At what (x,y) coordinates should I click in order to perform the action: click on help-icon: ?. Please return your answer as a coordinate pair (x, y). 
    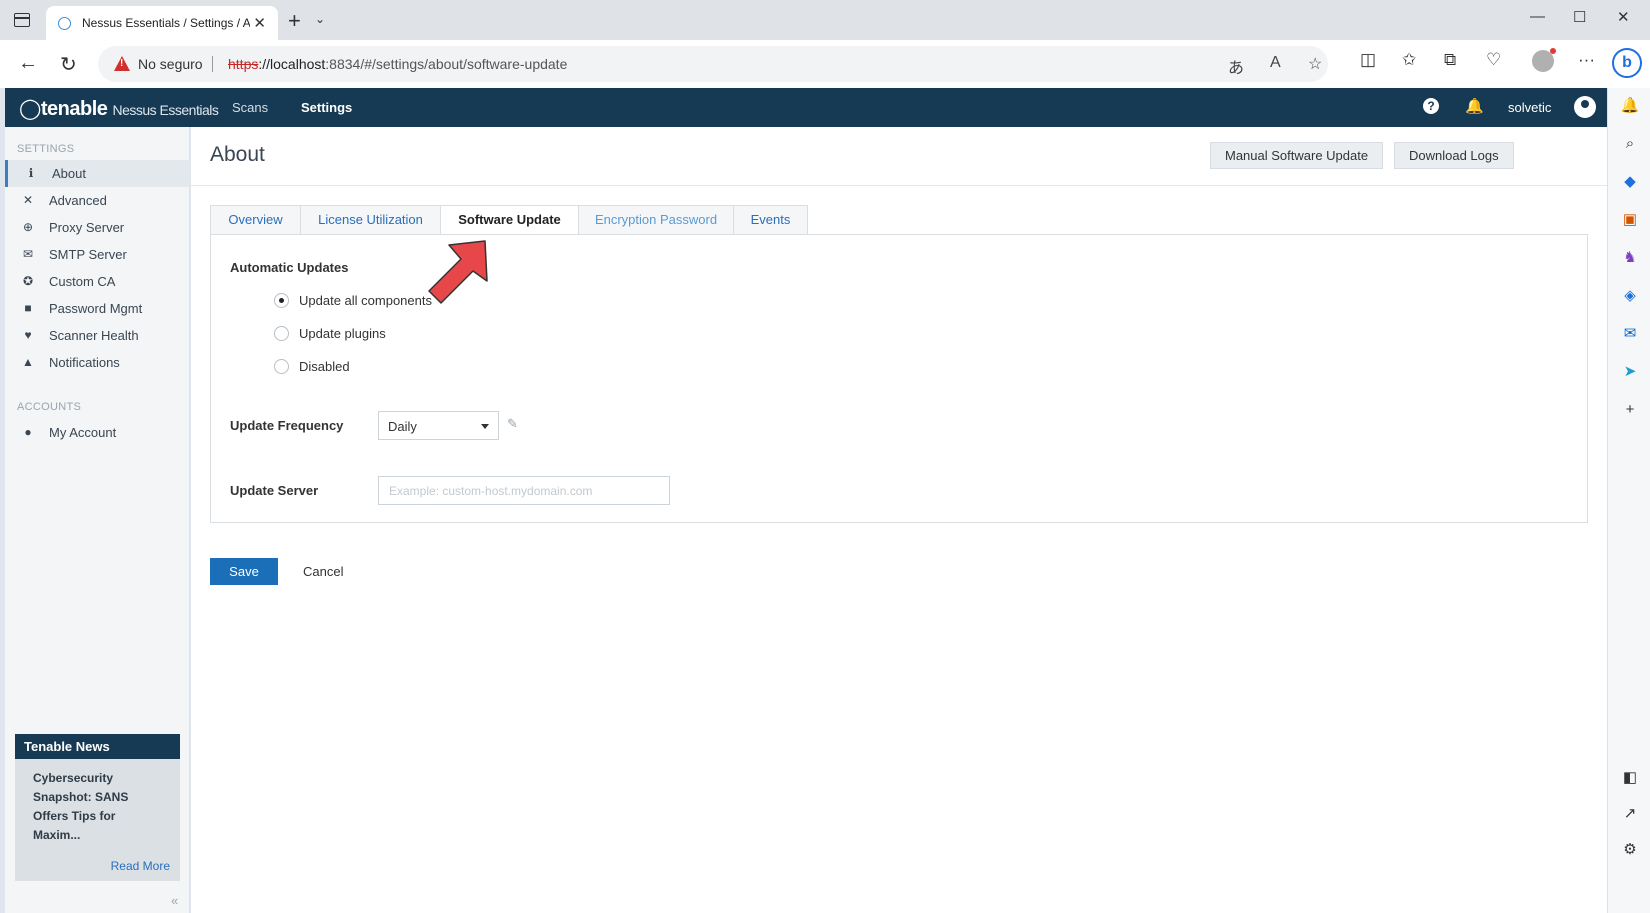
    Looking at the image, I should click on (1431, 106).